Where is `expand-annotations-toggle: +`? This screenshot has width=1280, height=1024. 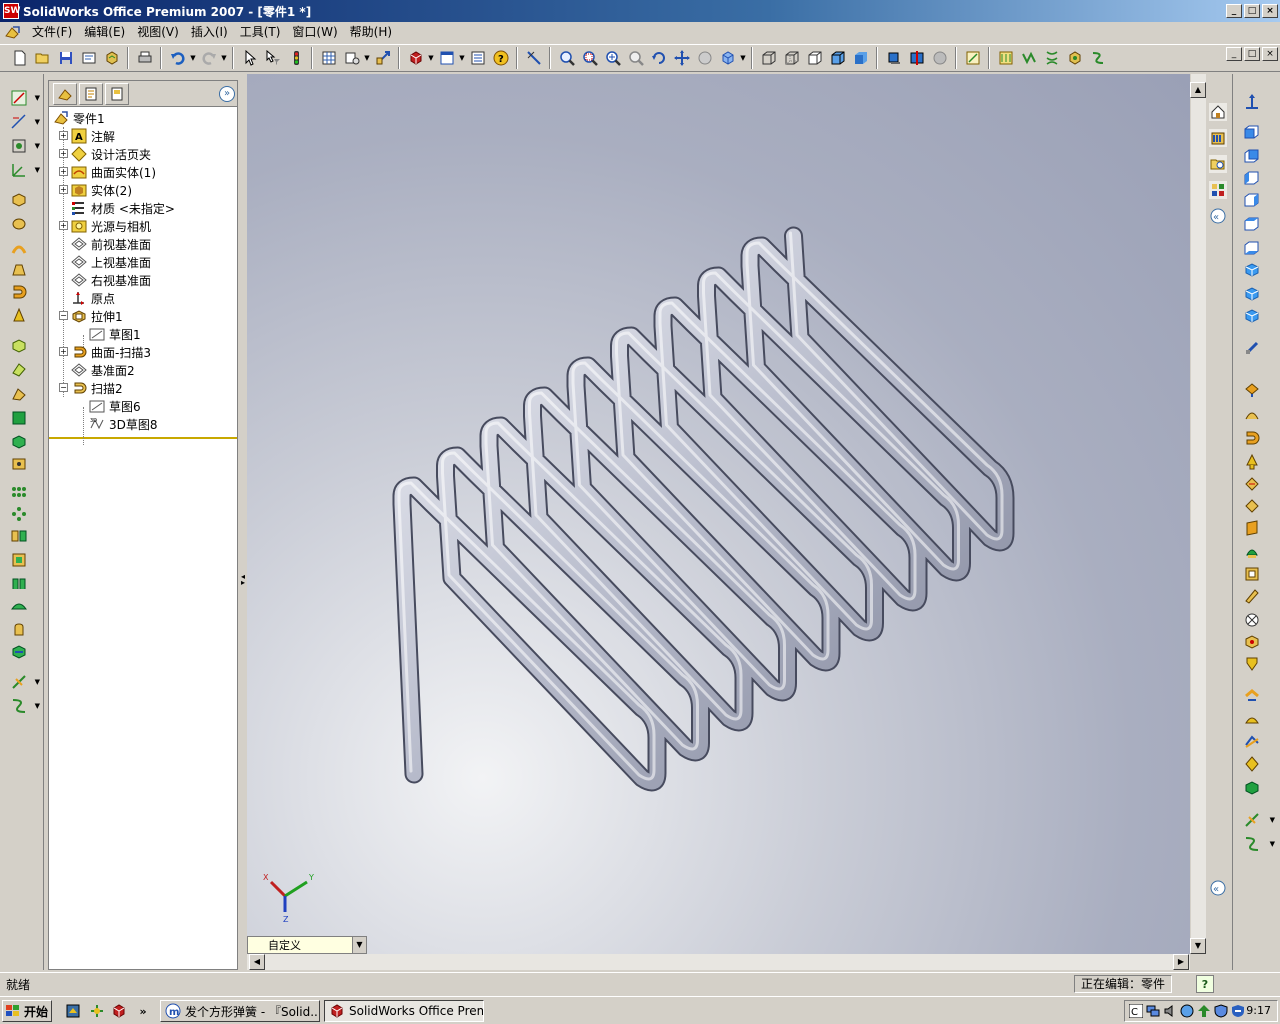
expand-annotations-toggle: + is located at coordinates (63, 135).